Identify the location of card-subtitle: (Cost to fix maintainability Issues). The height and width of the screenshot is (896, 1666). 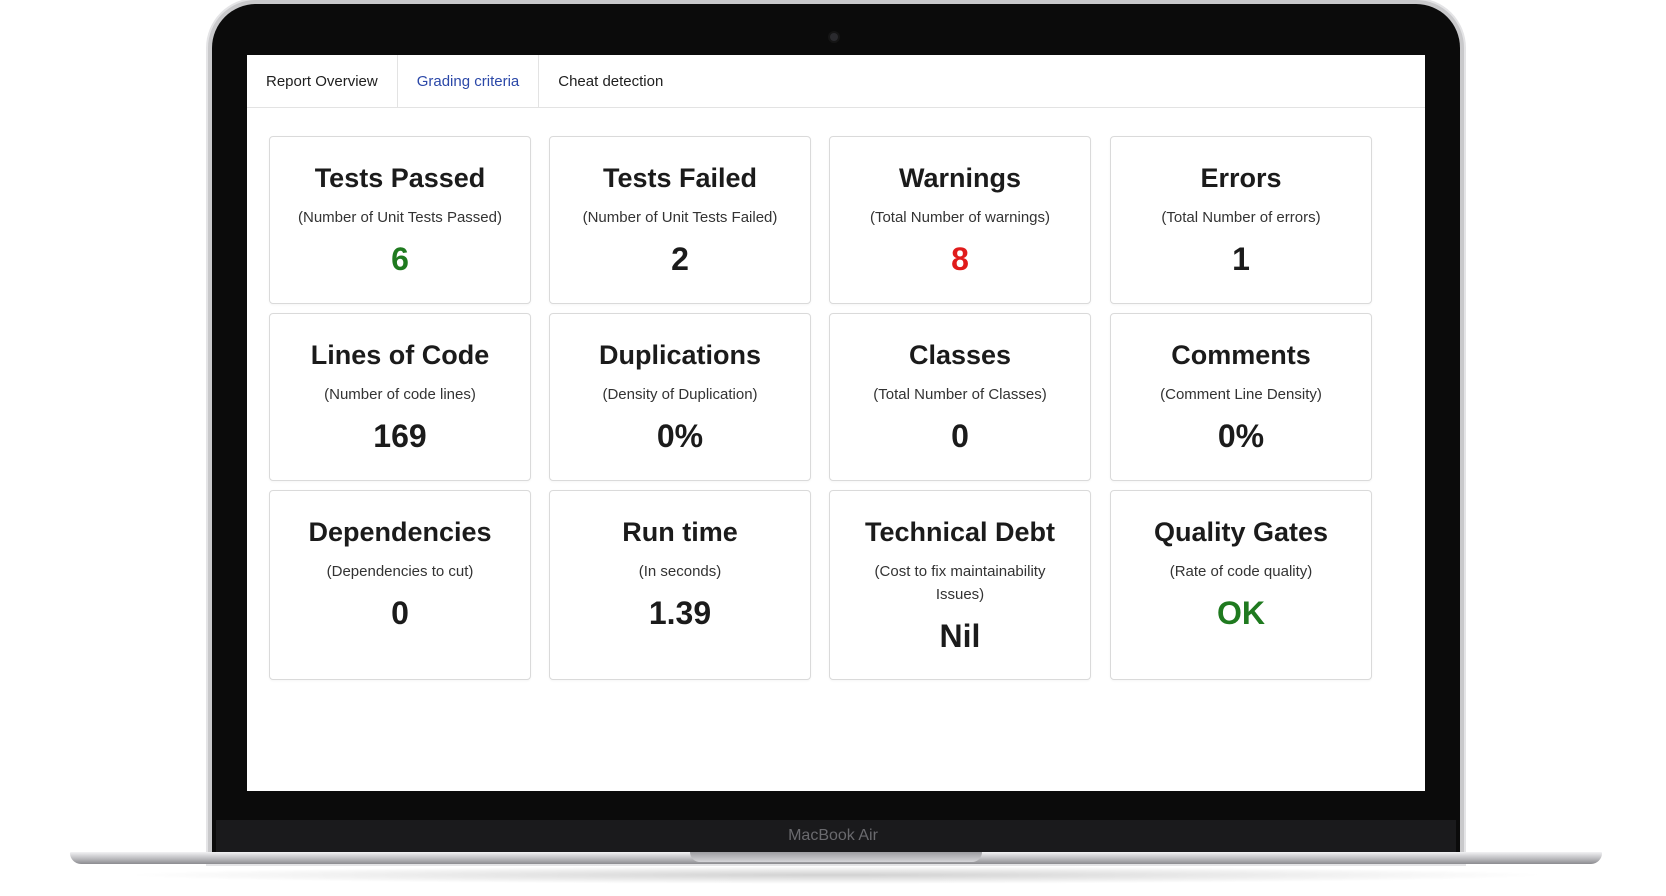
(960, 583).